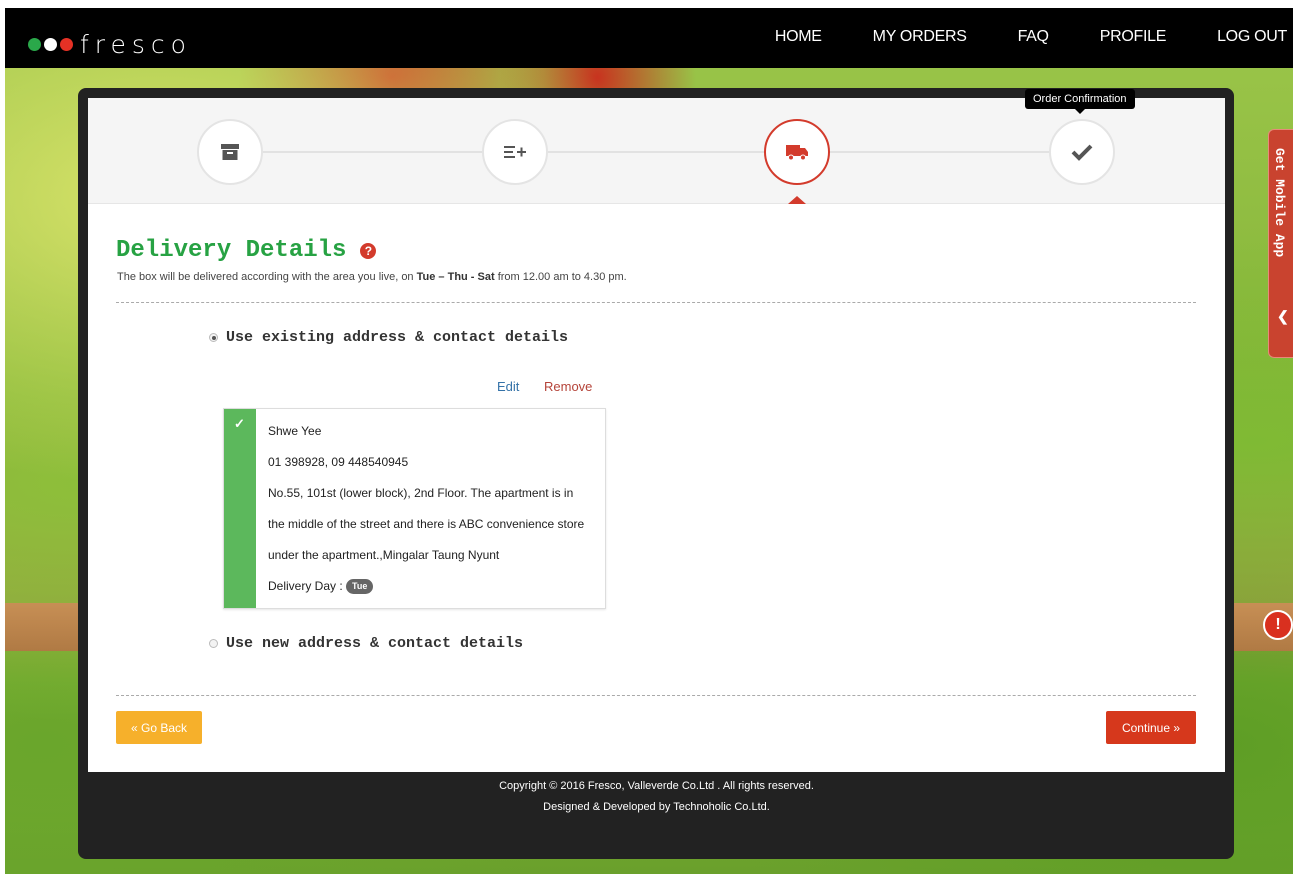 Image resolution: width=1293 pixels, height=874 pixels. What do you see at coordinates (1033, 37) in the screenshot?
I see `nav-faq: FAQ` at bounding box center [1033, 37].